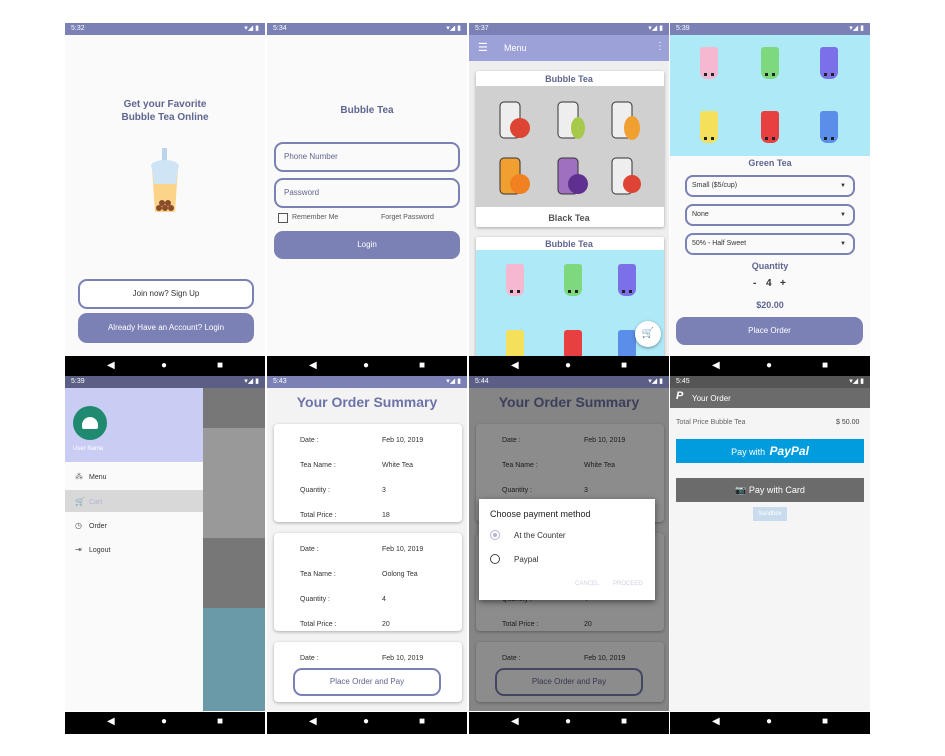 This screenshot has height=756, width=945. Describe the element at coordinates (770, 244) in the screenshot. I see `sweetness-dropdown: 50% - Half Sweet ▼` at that location.